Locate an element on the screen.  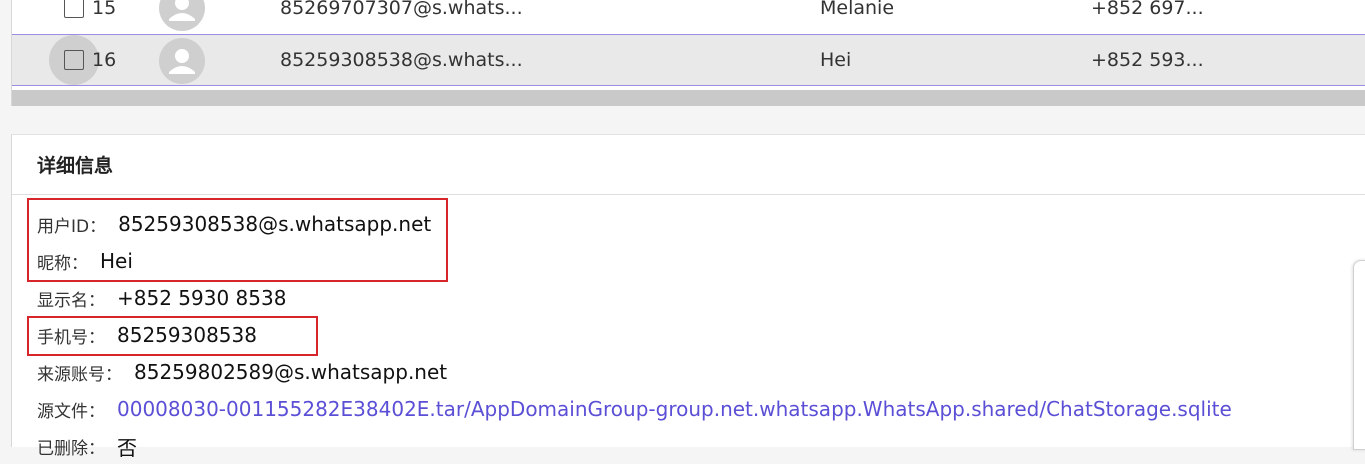
field-phone: 手机号： 85259308538 is located at coordinates (147, 335).